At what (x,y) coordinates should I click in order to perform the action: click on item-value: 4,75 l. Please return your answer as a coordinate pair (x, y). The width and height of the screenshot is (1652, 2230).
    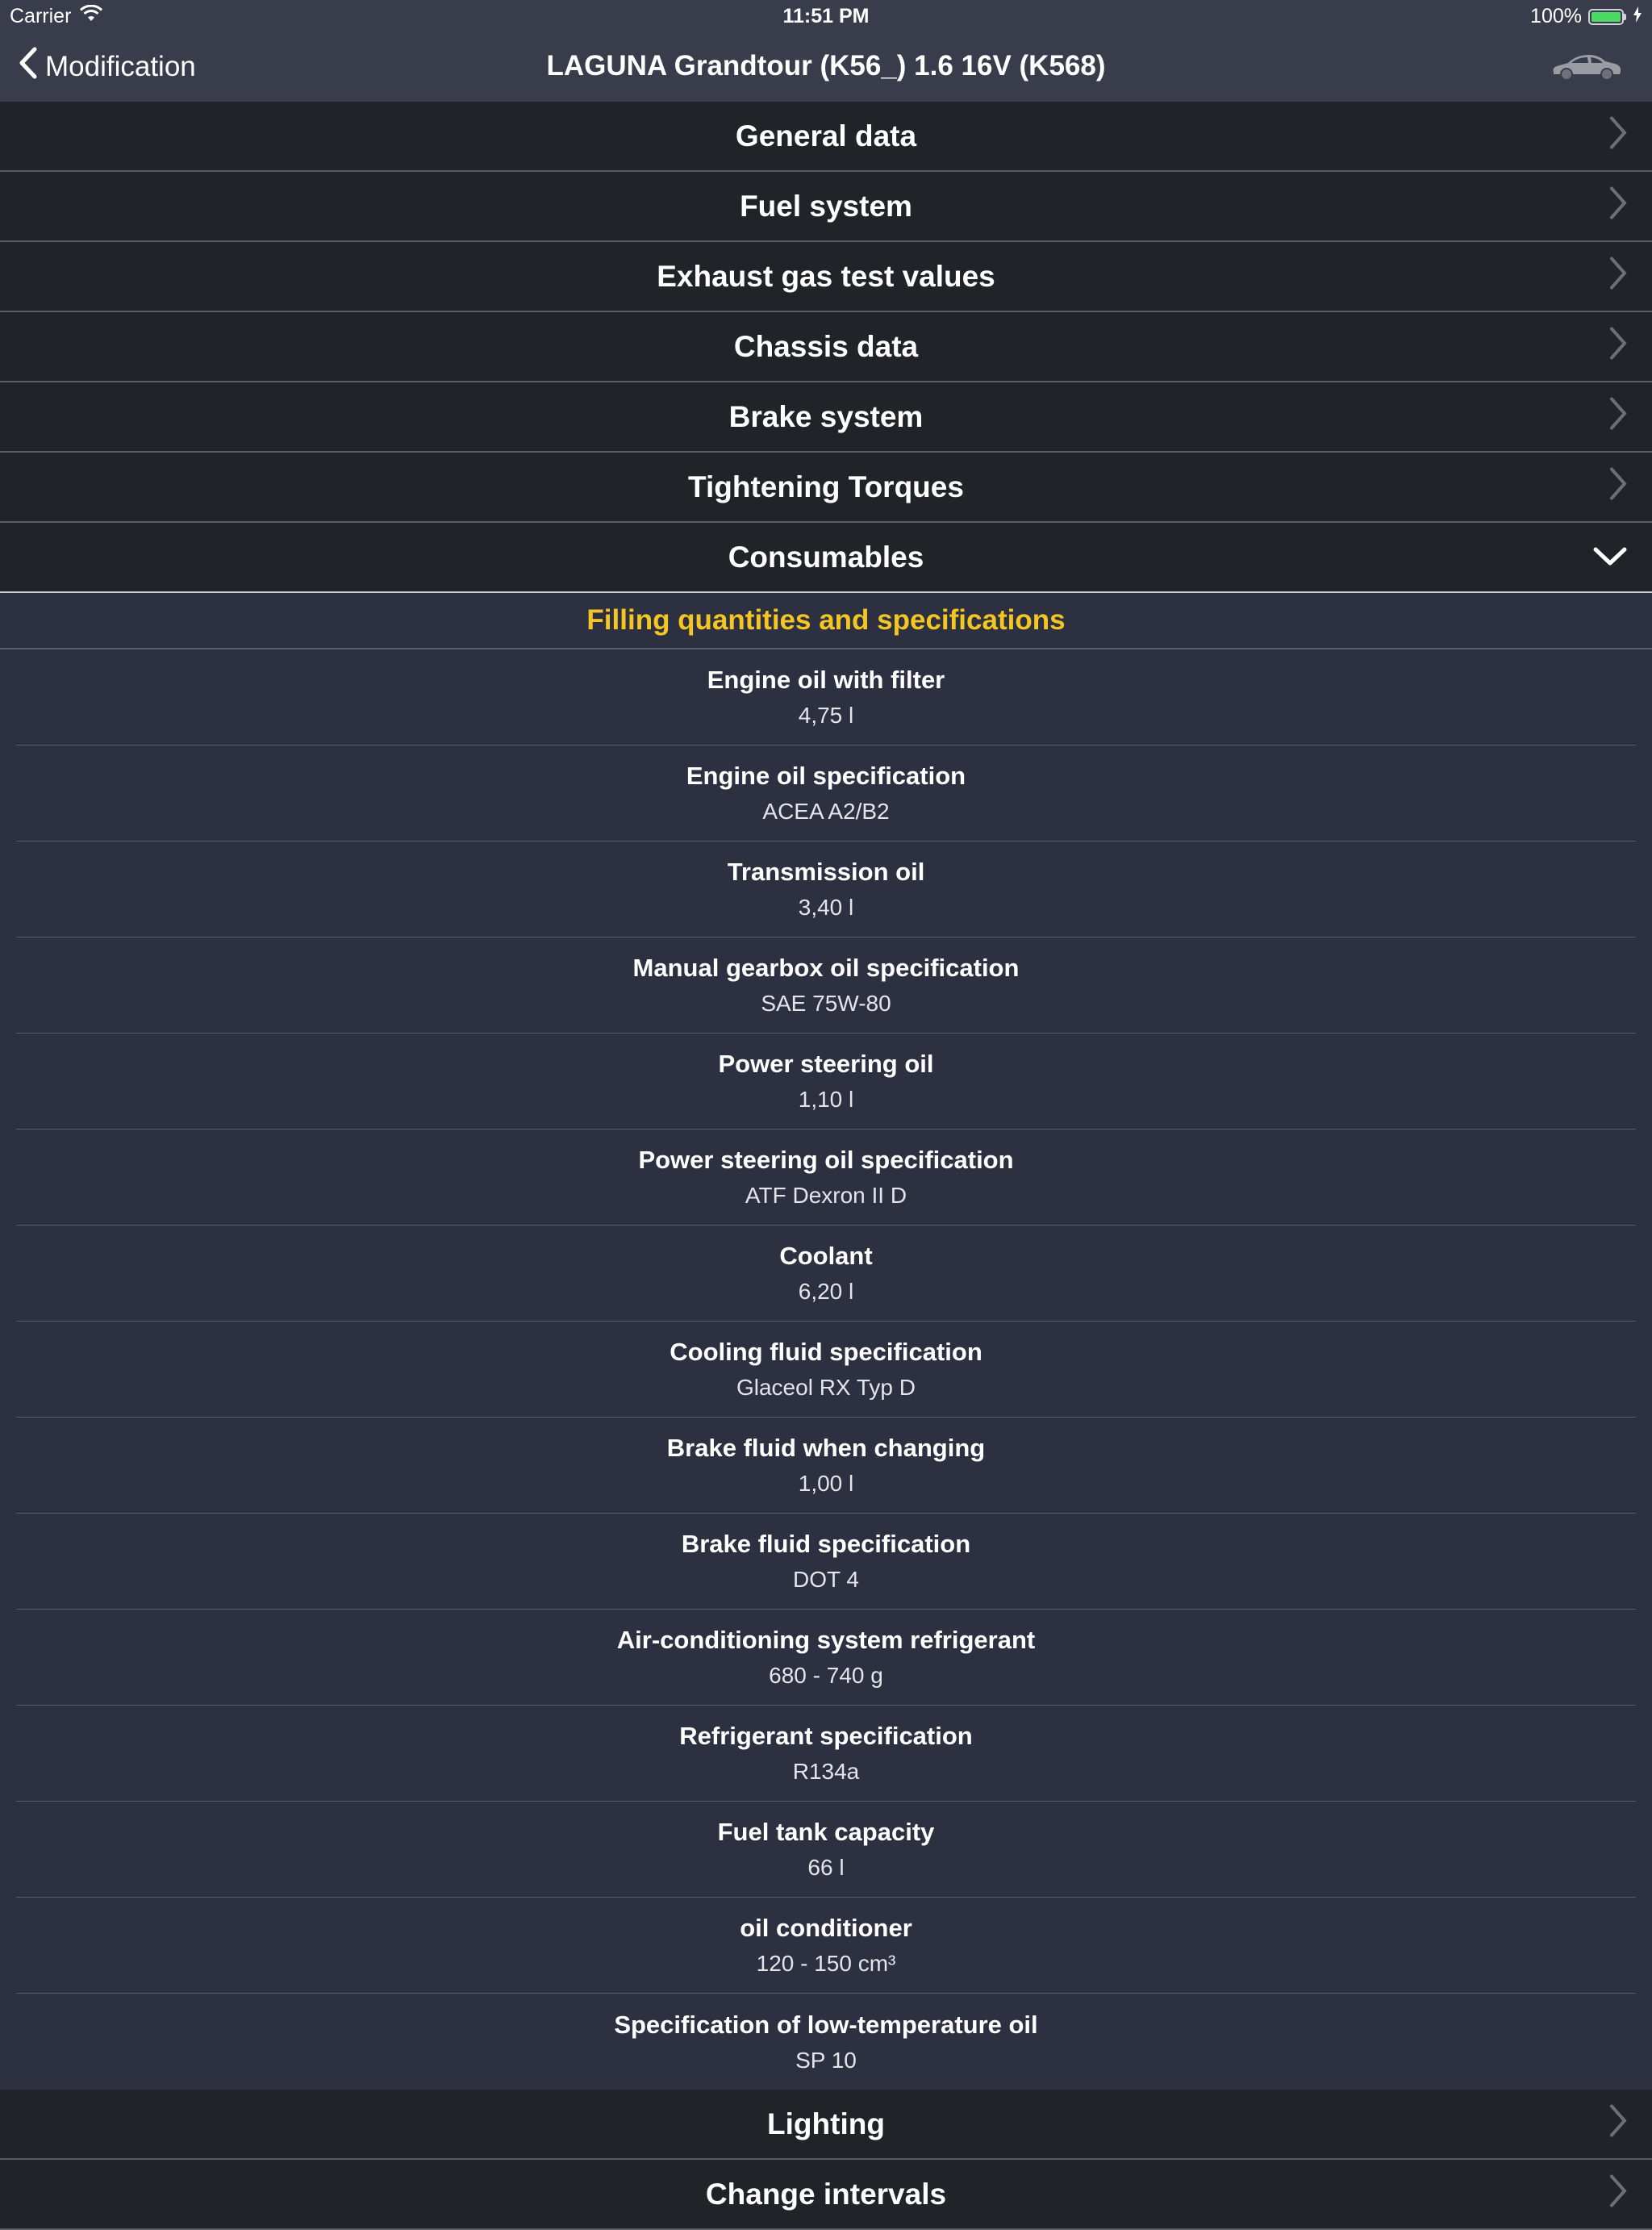
    Looking at the image, I should click on (826, 715).